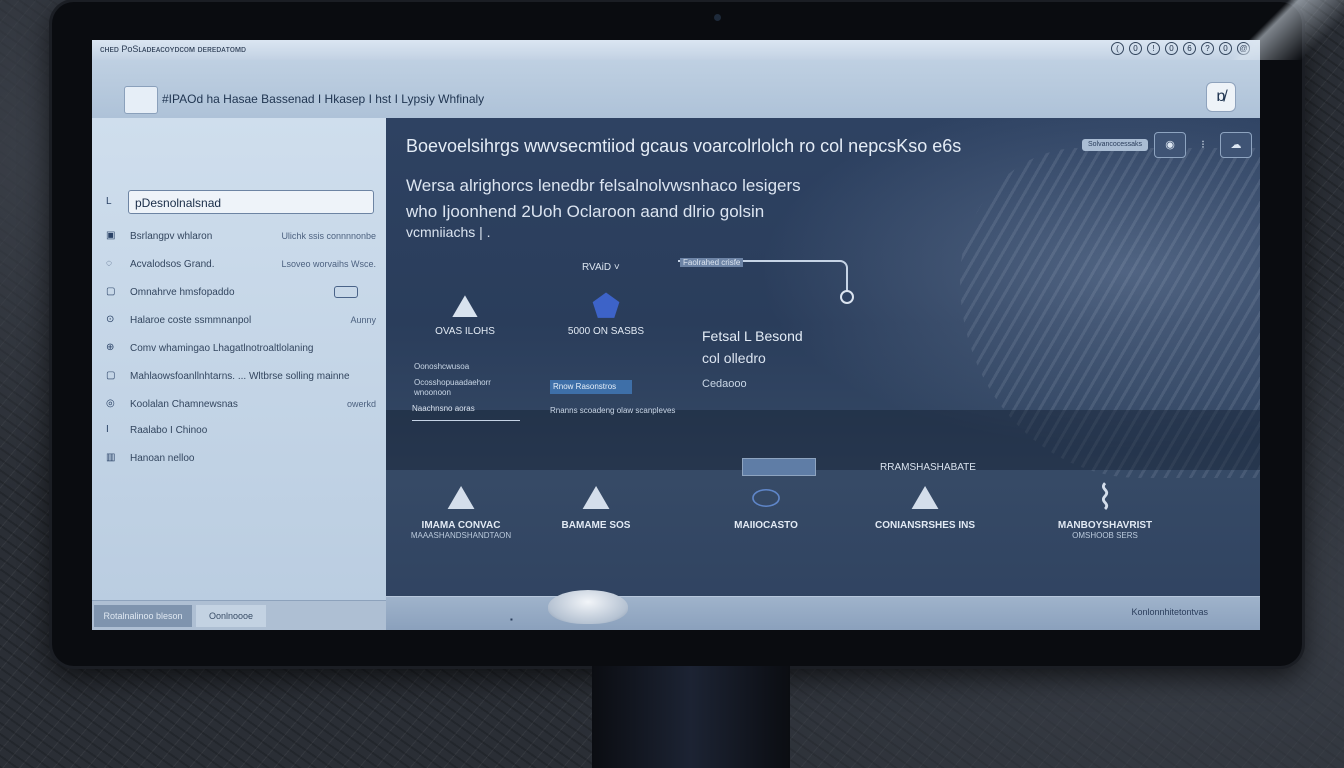 Image resolution: width=1344 pixels, height=768 pixels. I want to click on section-label: RRAMSHASHABATE, so click(928, 467).